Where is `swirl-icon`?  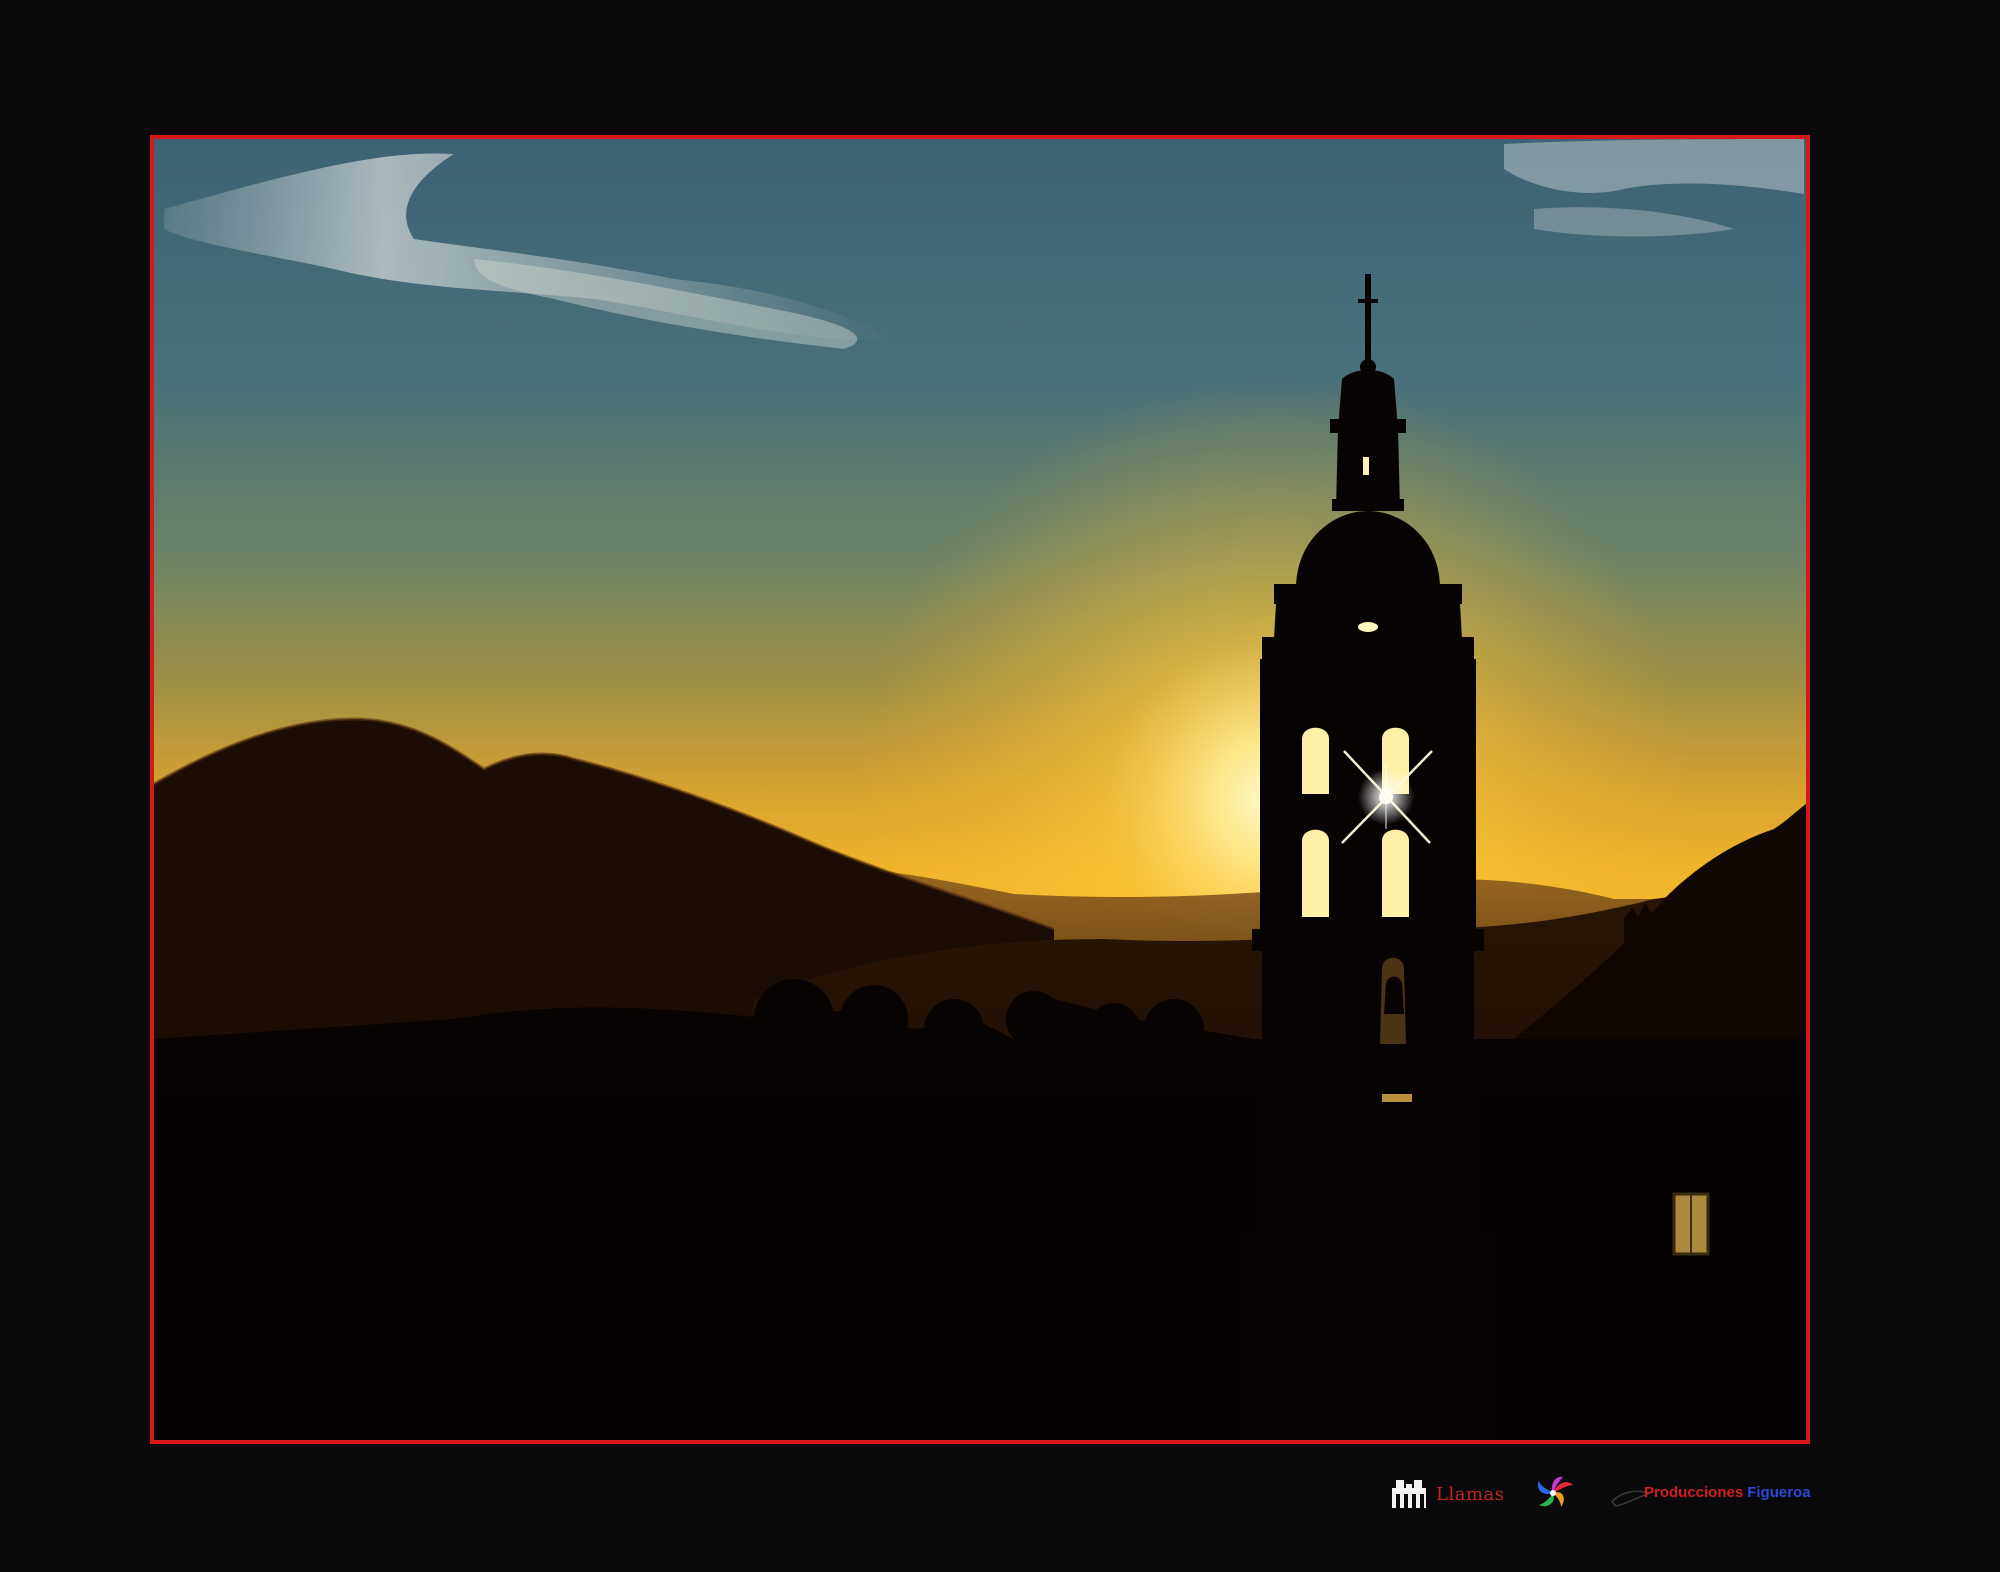 swirl-icon is located at coordinates (1553, 1493).